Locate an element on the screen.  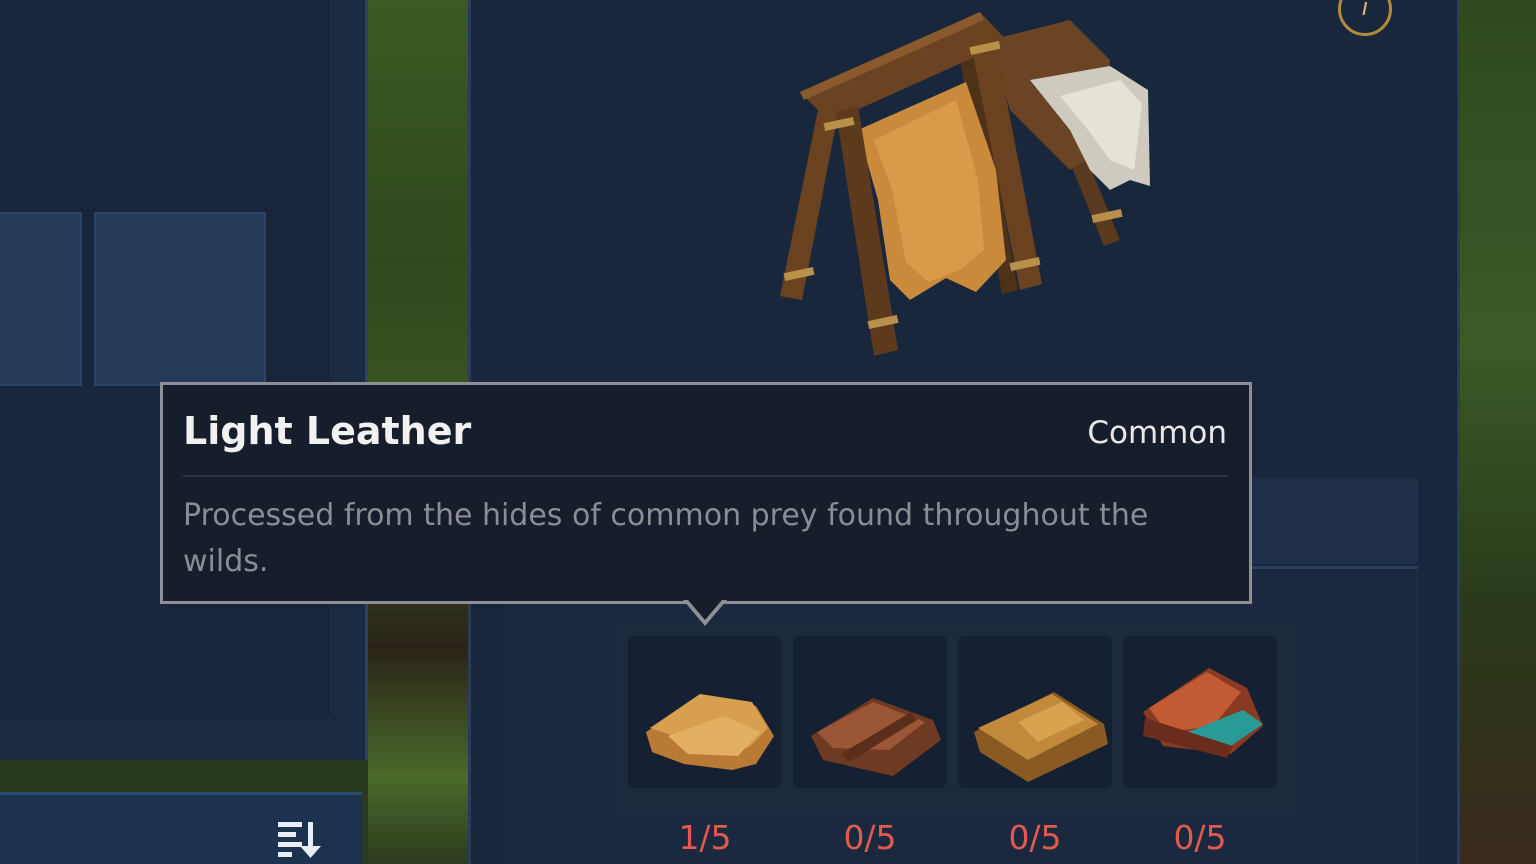
divider is located at coordinates (1334, 567).